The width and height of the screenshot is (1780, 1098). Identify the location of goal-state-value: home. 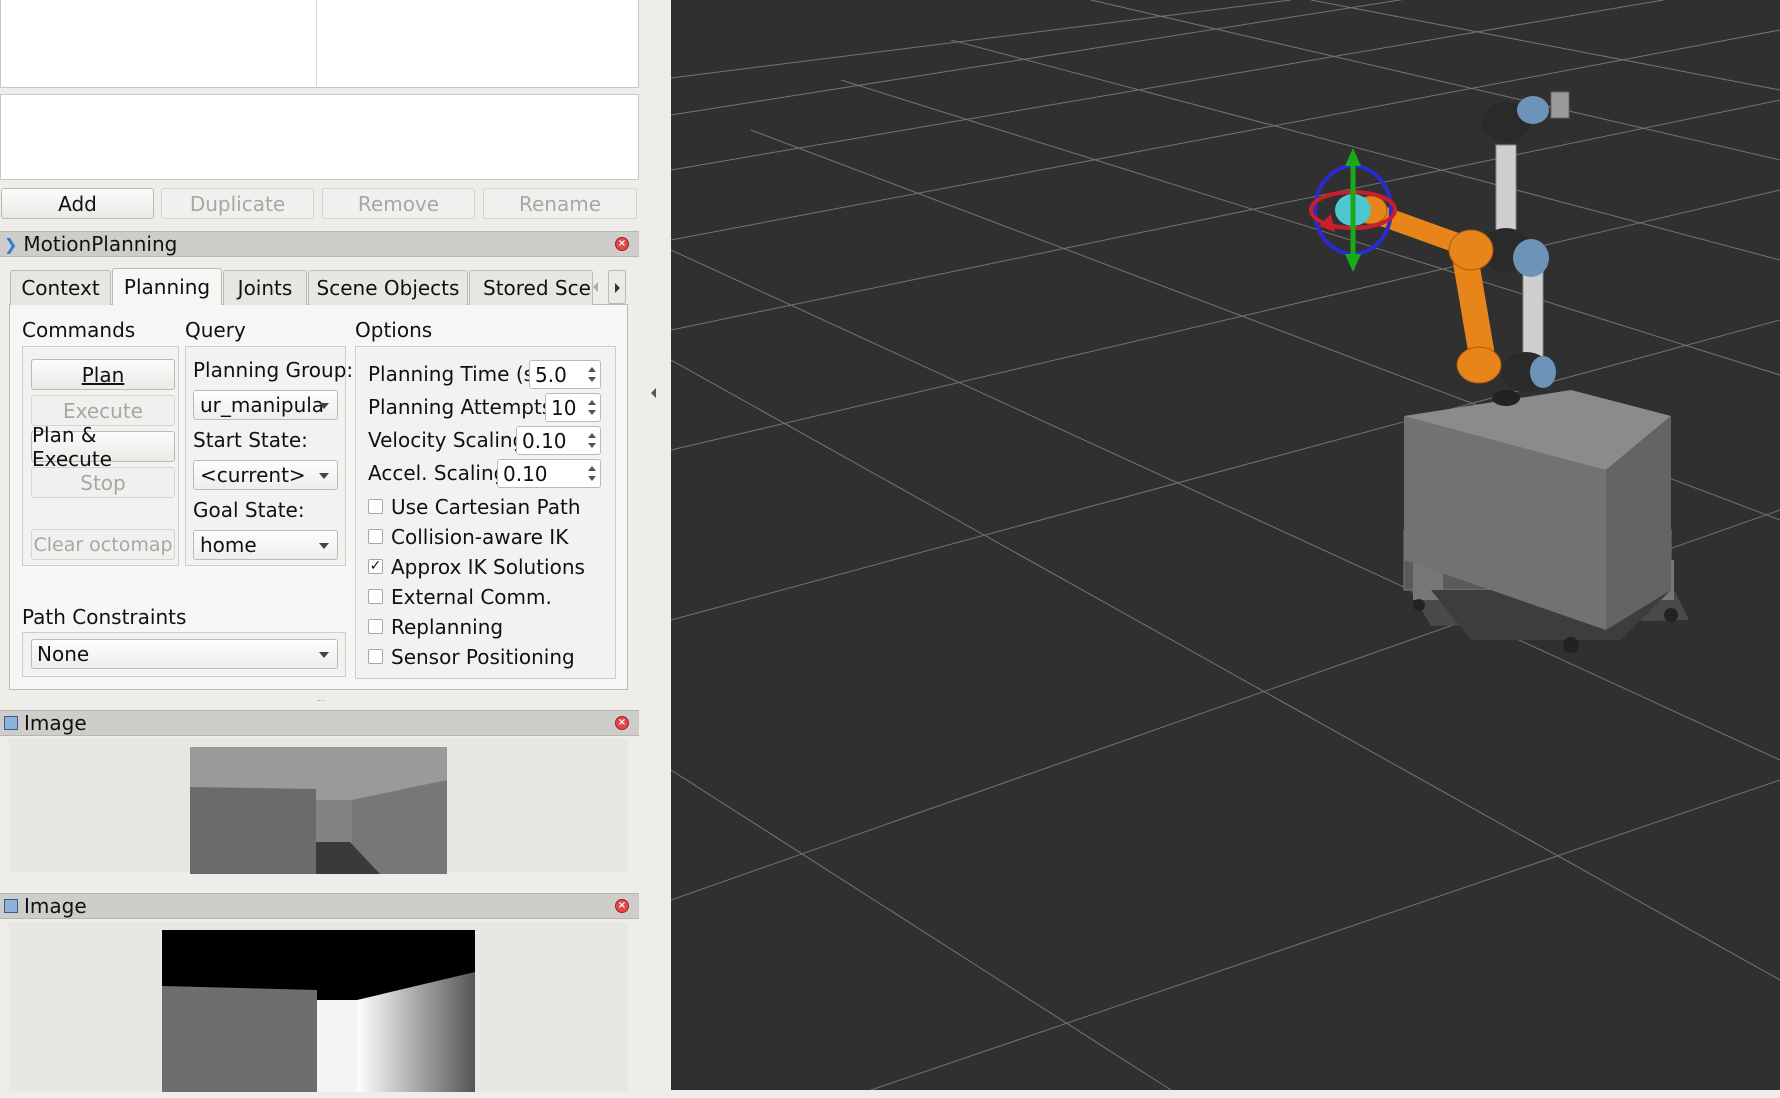
(228, 545).